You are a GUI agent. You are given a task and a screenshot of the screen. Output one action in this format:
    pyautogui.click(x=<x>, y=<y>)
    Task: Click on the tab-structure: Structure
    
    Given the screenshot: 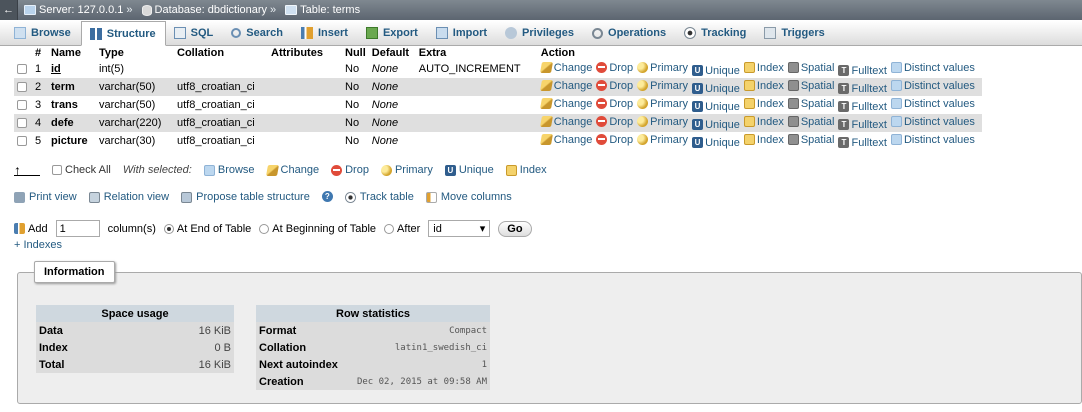 What is the action you would take?
    pyautogui.click(x=123, y=33)
    